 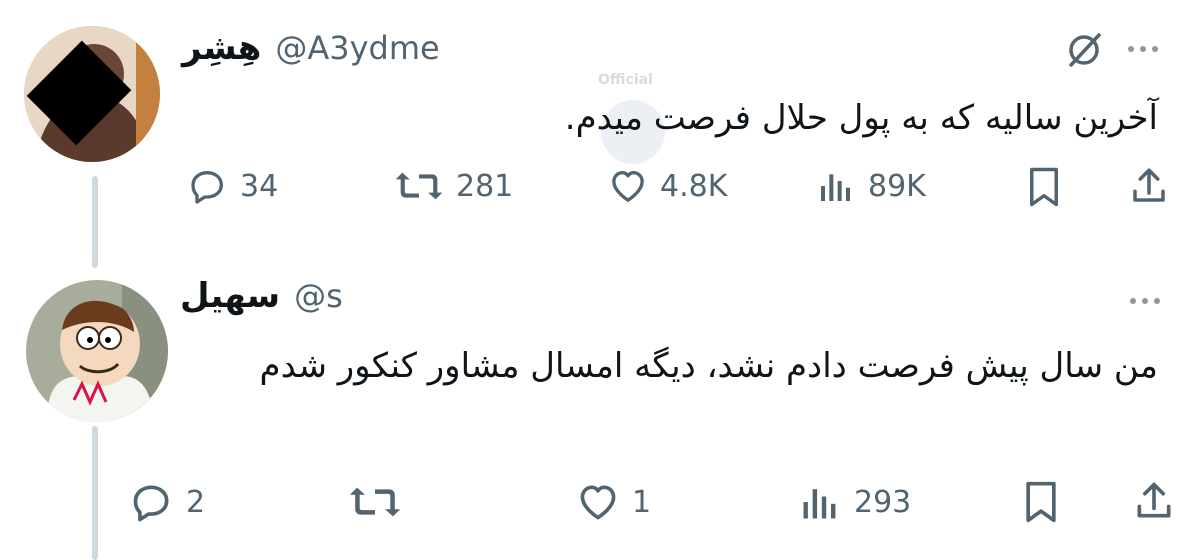 What do you see at coordinates (453, 186) in the screenshot?
I see `retweet-button: 281` at bounding box center [453, 186].